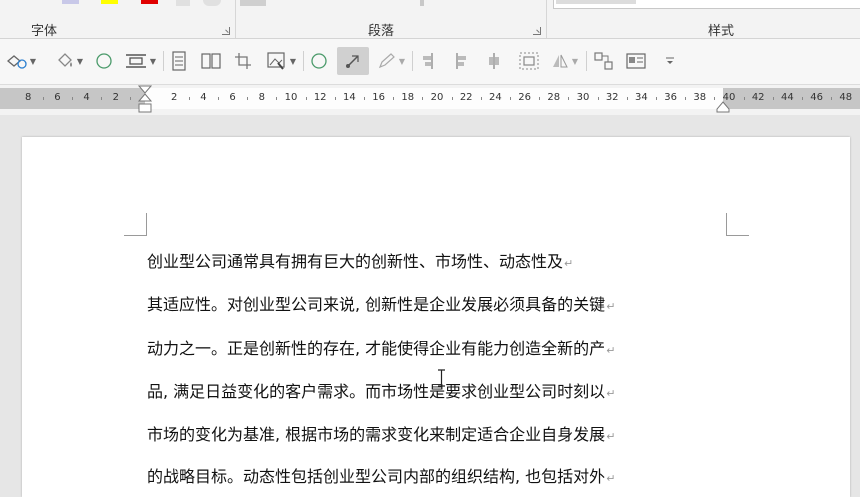 This screenshot has height=497, width=860. I want to click on border-button, so click(422, 3).